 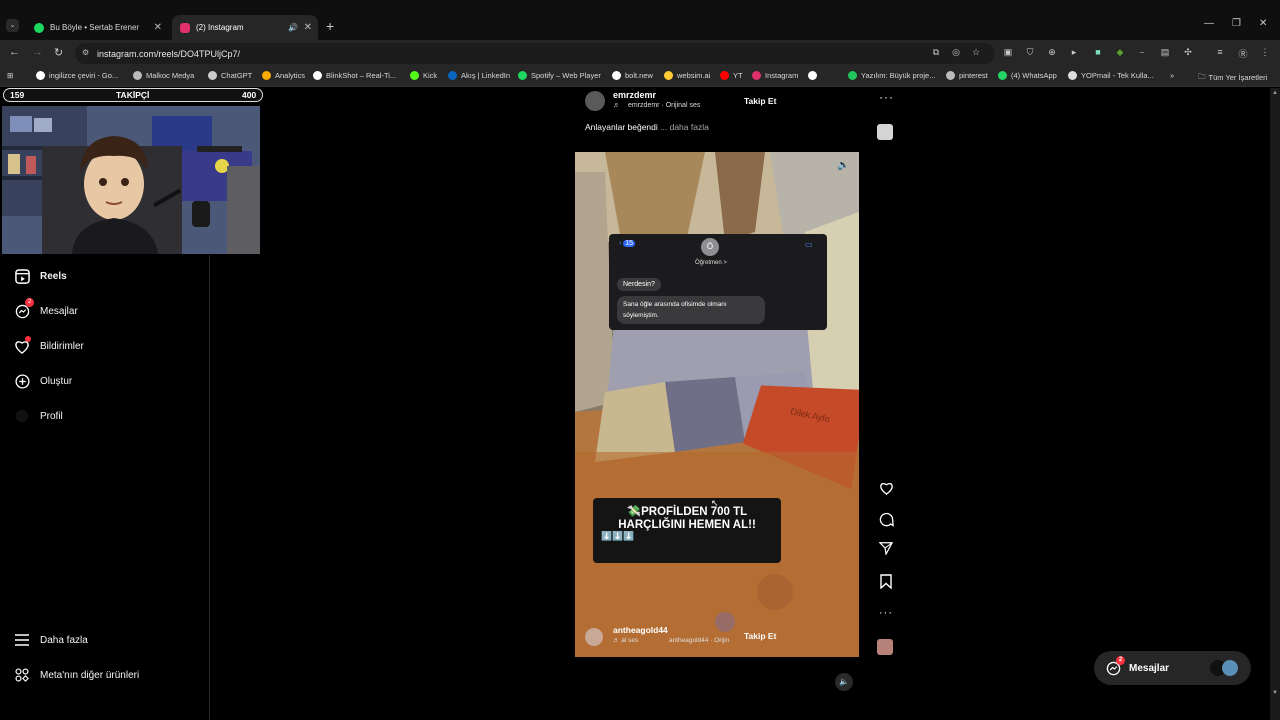 I want to click on bookmark-item: (4) WhatsApp, so click(x=1027, y=75).